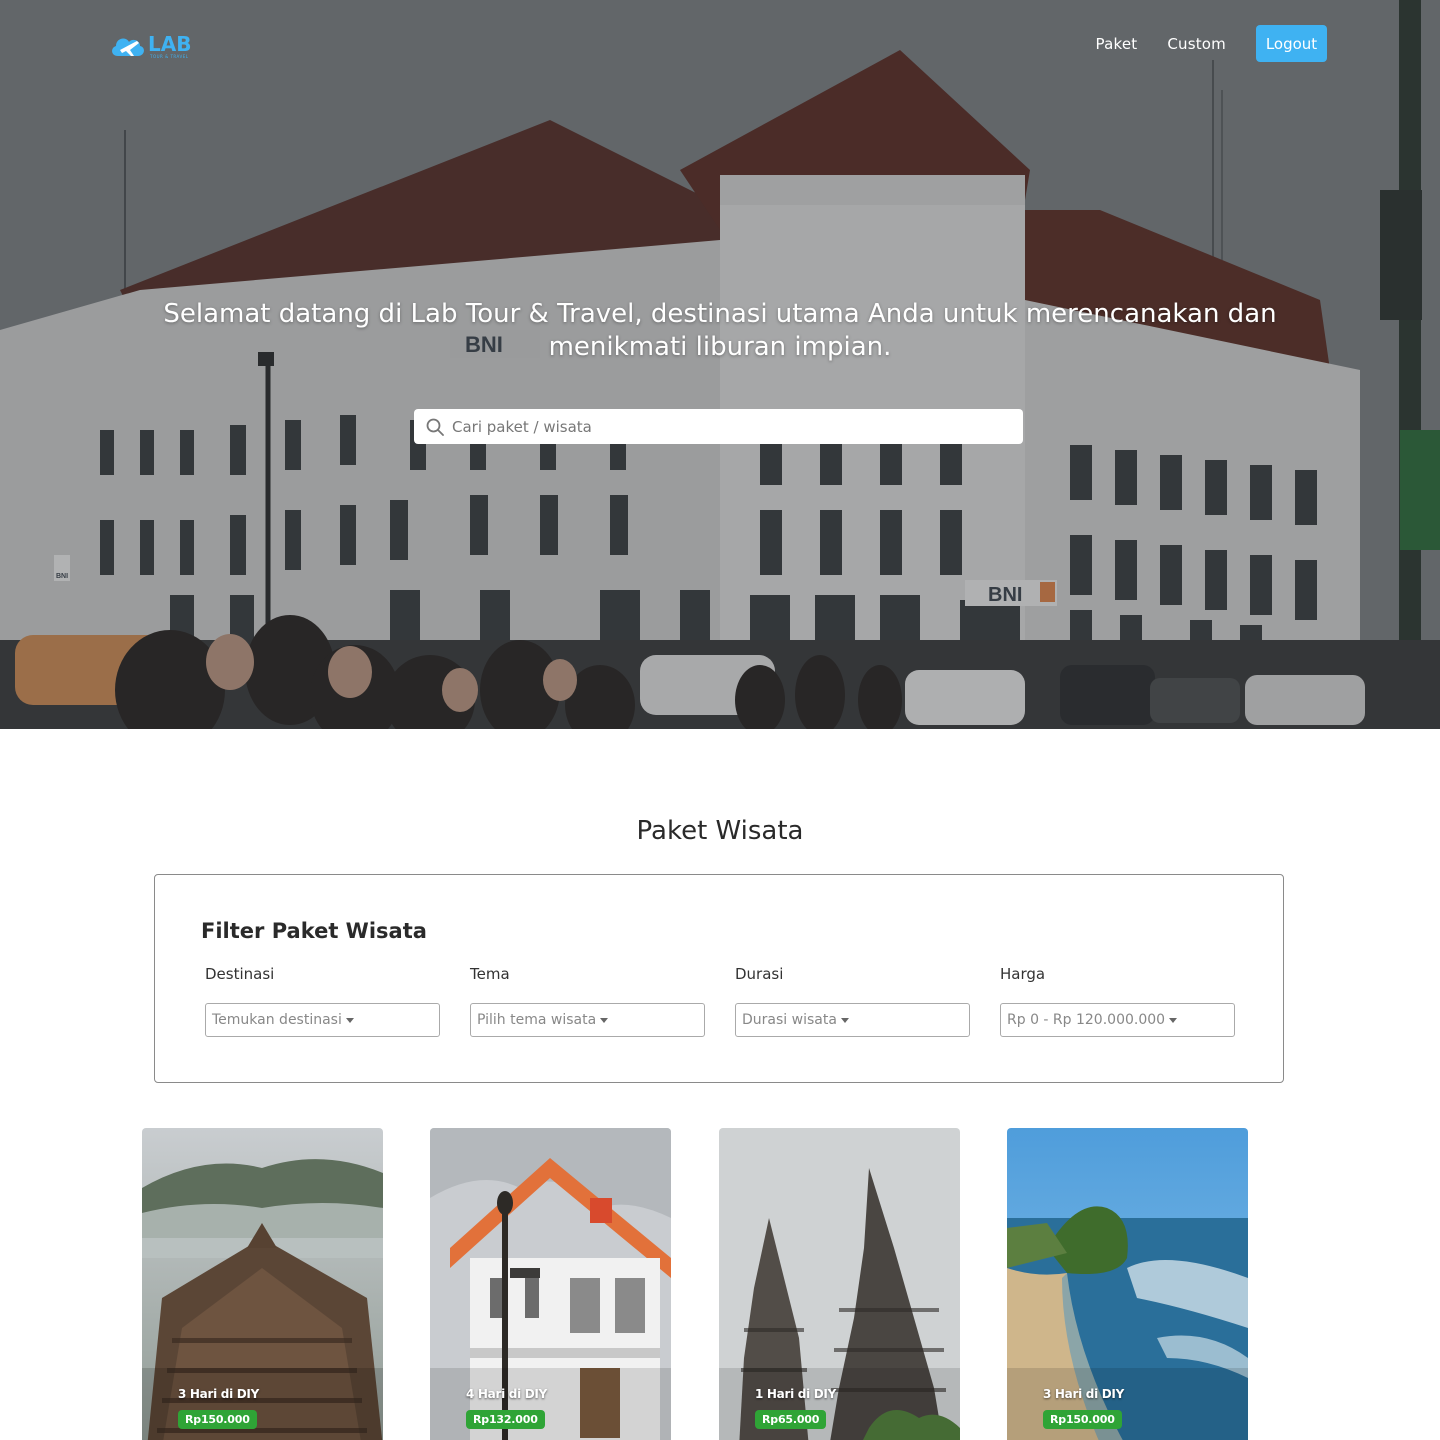 The height and width of the screenshot is (1440, 1440). I want to click on filter-label: Tema, so click(490, 974).